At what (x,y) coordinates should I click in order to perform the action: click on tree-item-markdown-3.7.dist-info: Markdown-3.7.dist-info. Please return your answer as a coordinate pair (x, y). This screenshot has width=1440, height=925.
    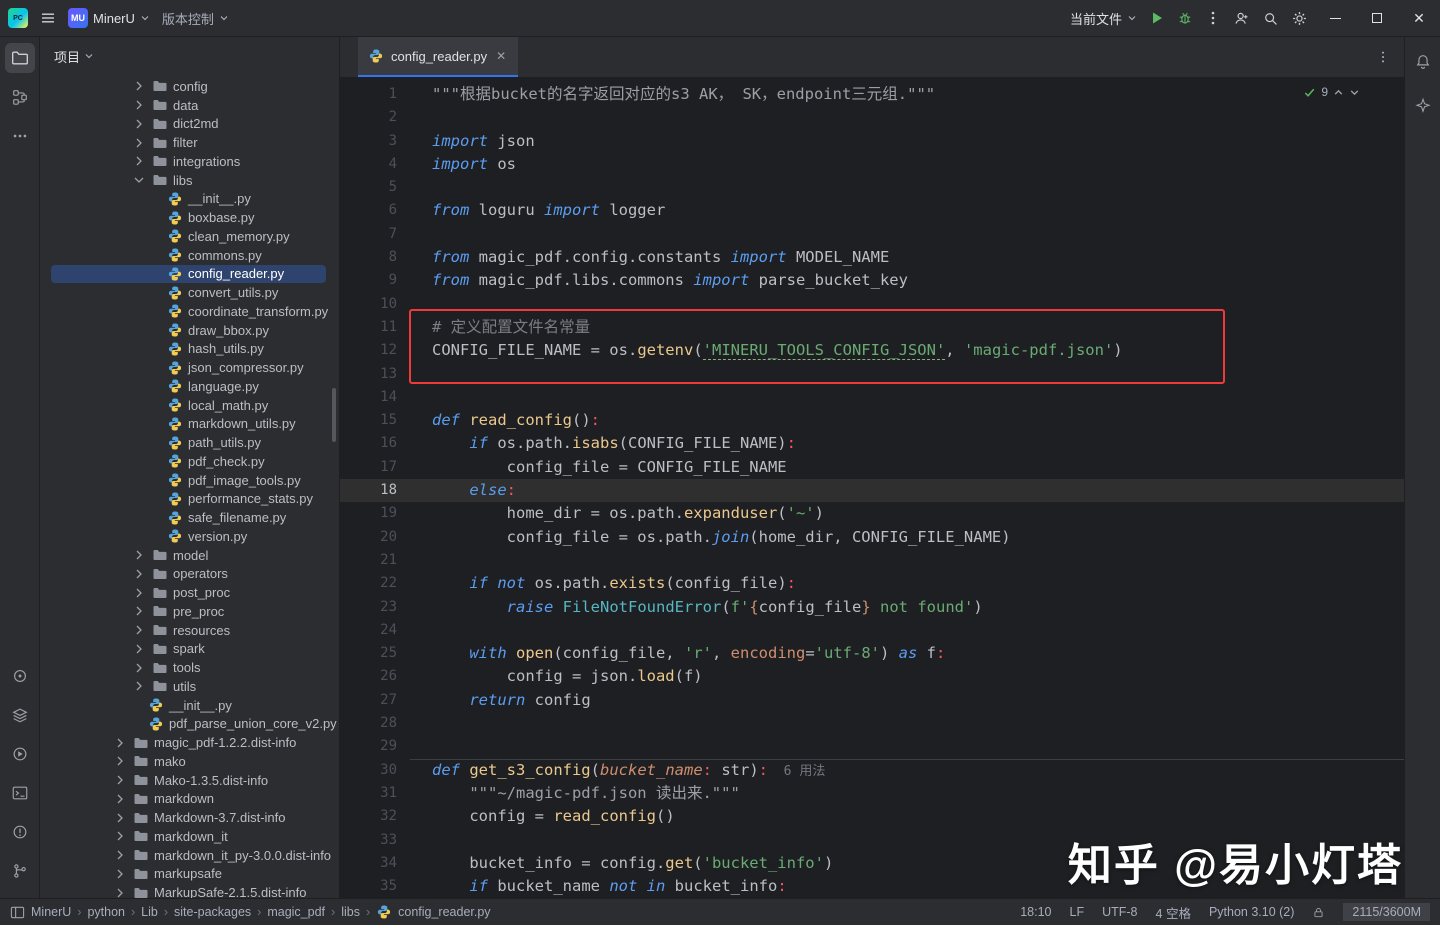
    Looking at the image, I should click on (189, 817).